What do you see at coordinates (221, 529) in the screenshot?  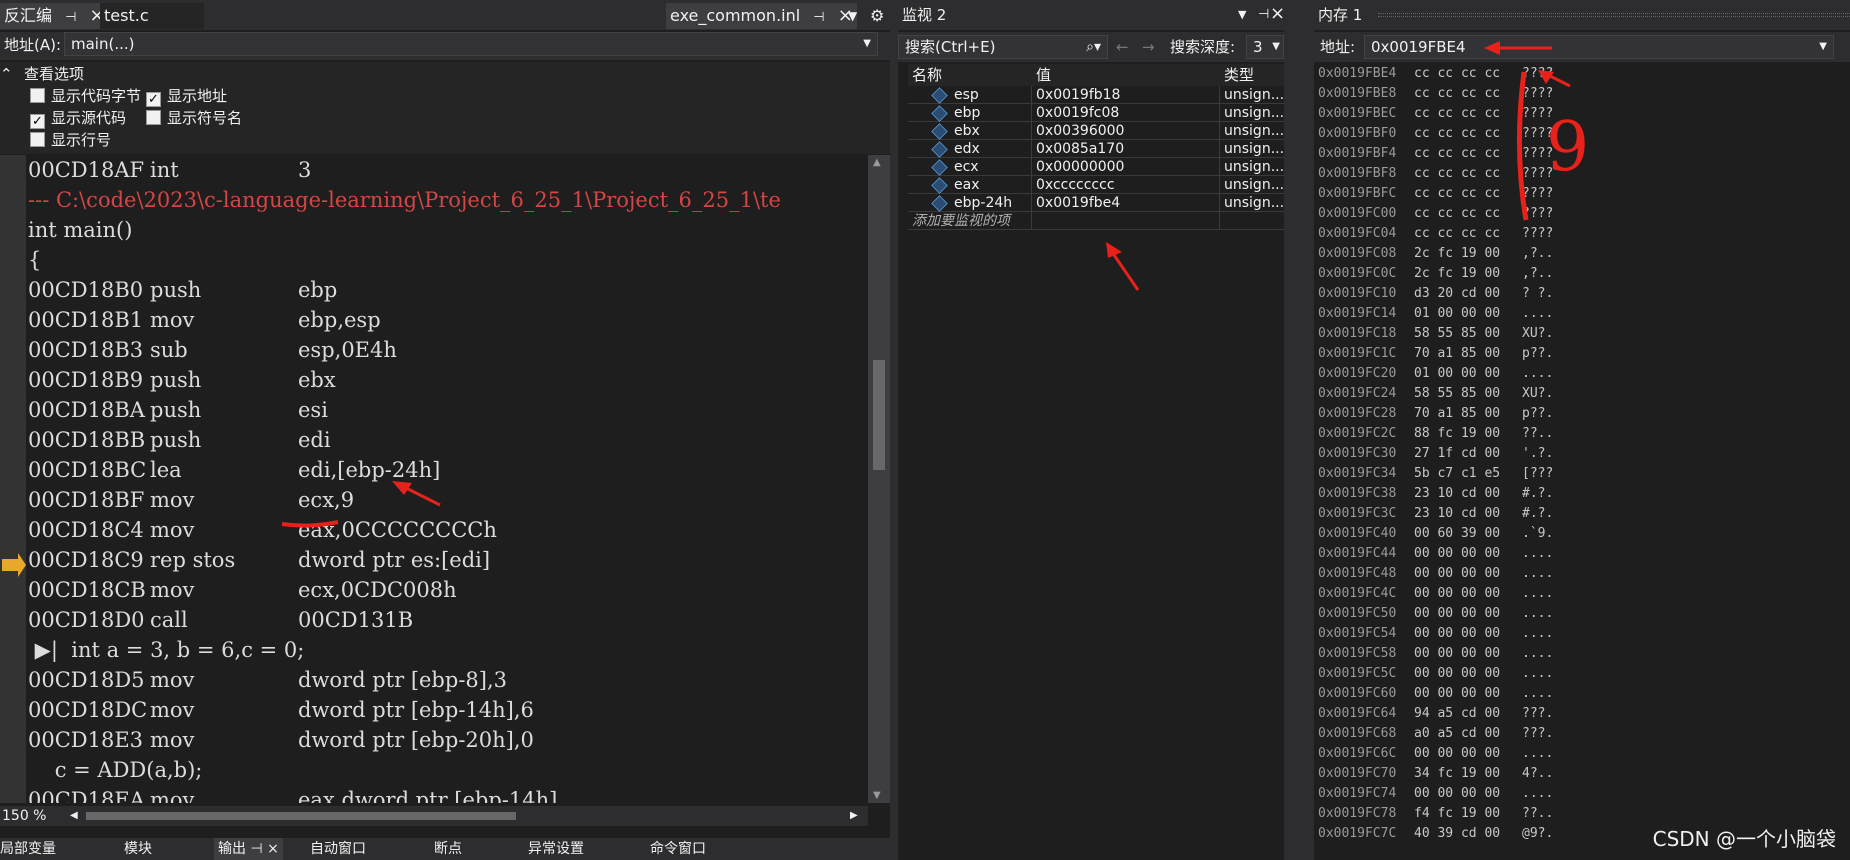 I see `annotation-layer` at bounding box center [221, 529].